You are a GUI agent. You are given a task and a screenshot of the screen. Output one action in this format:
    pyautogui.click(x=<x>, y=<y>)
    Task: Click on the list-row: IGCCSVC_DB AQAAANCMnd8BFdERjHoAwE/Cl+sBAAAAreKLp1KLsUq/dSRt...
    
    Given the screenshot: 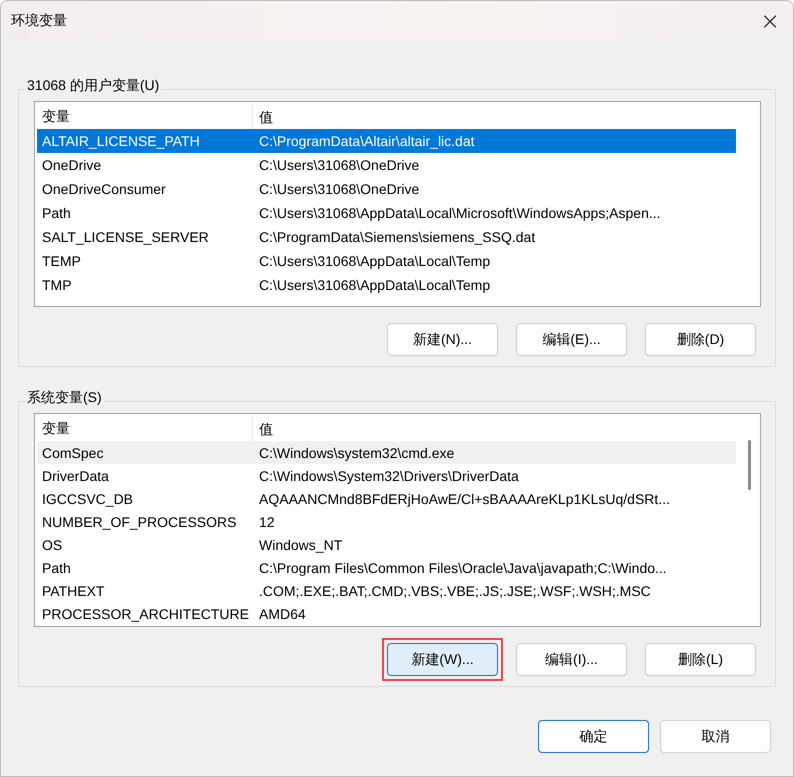 What is the action you would take?
    pyautogui.click(x=386, y=498)
    